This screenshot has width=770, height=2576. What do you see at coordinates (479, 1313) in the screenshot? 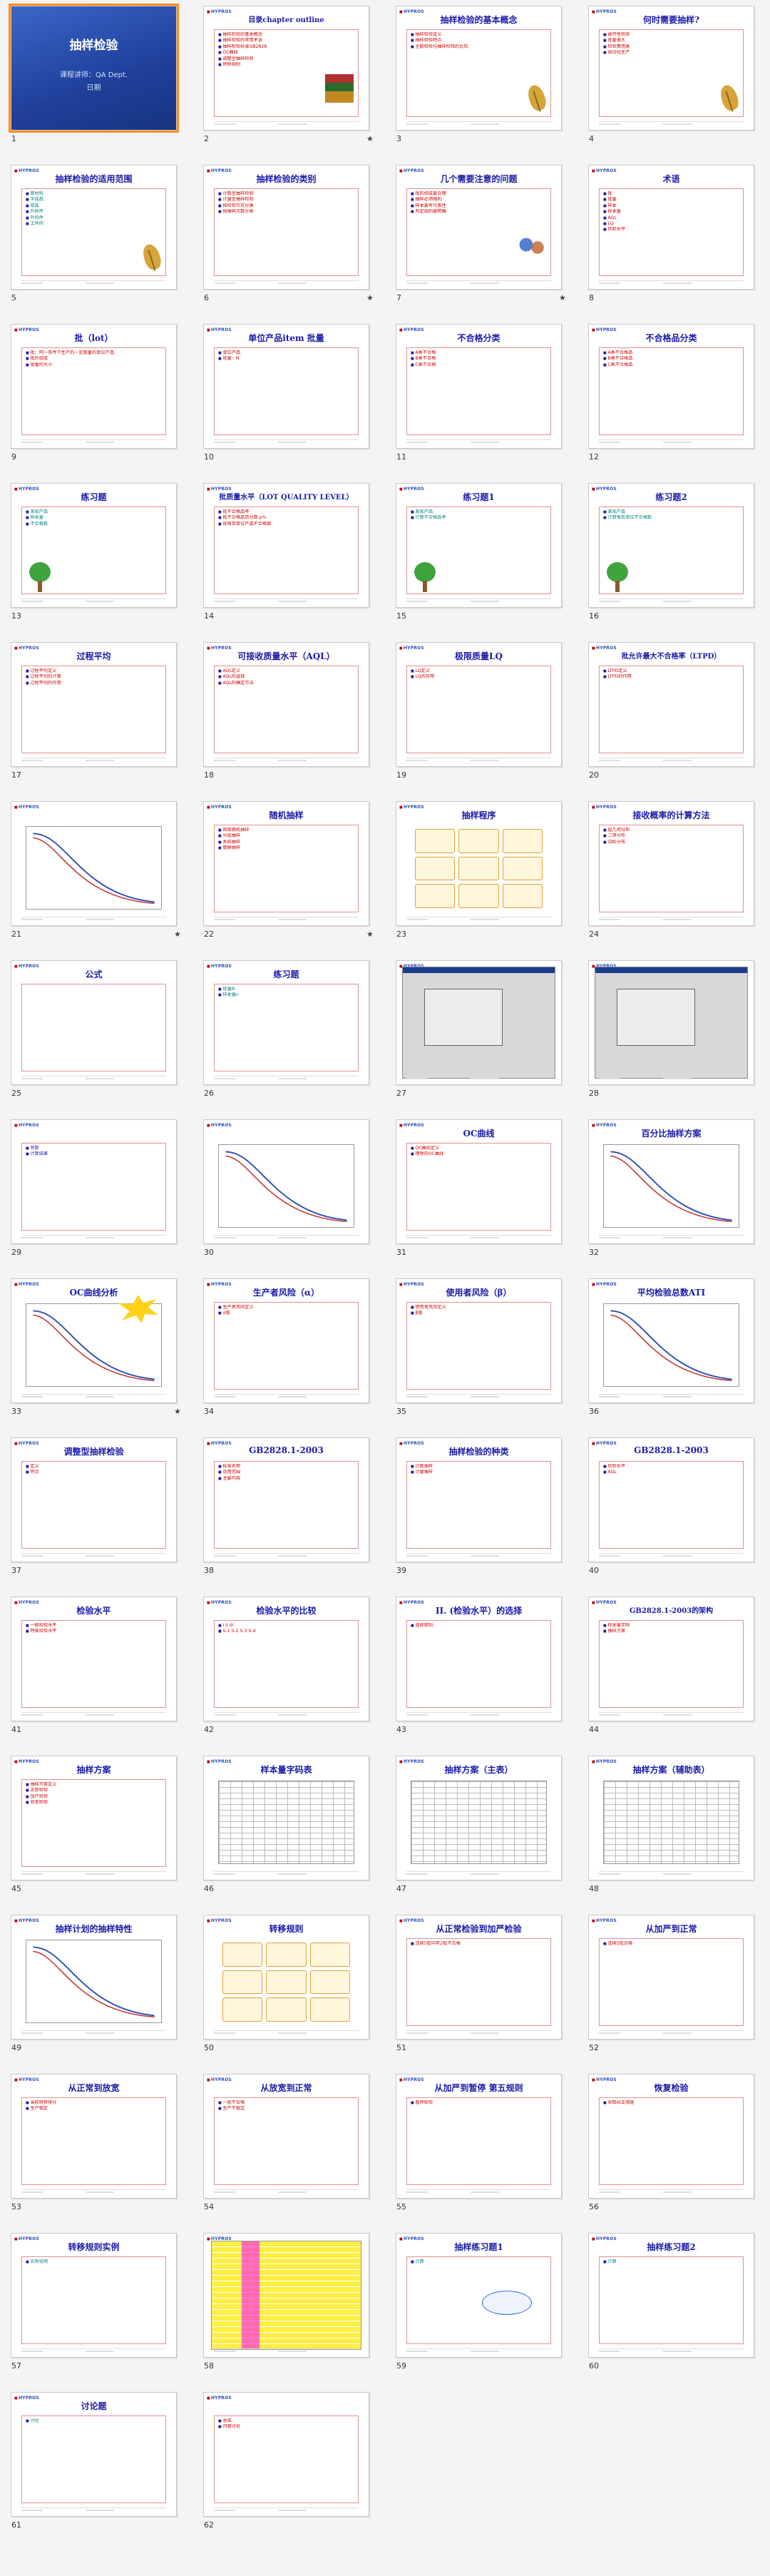
I see `bullet-item: β值` at bounding box center [479, 1313].